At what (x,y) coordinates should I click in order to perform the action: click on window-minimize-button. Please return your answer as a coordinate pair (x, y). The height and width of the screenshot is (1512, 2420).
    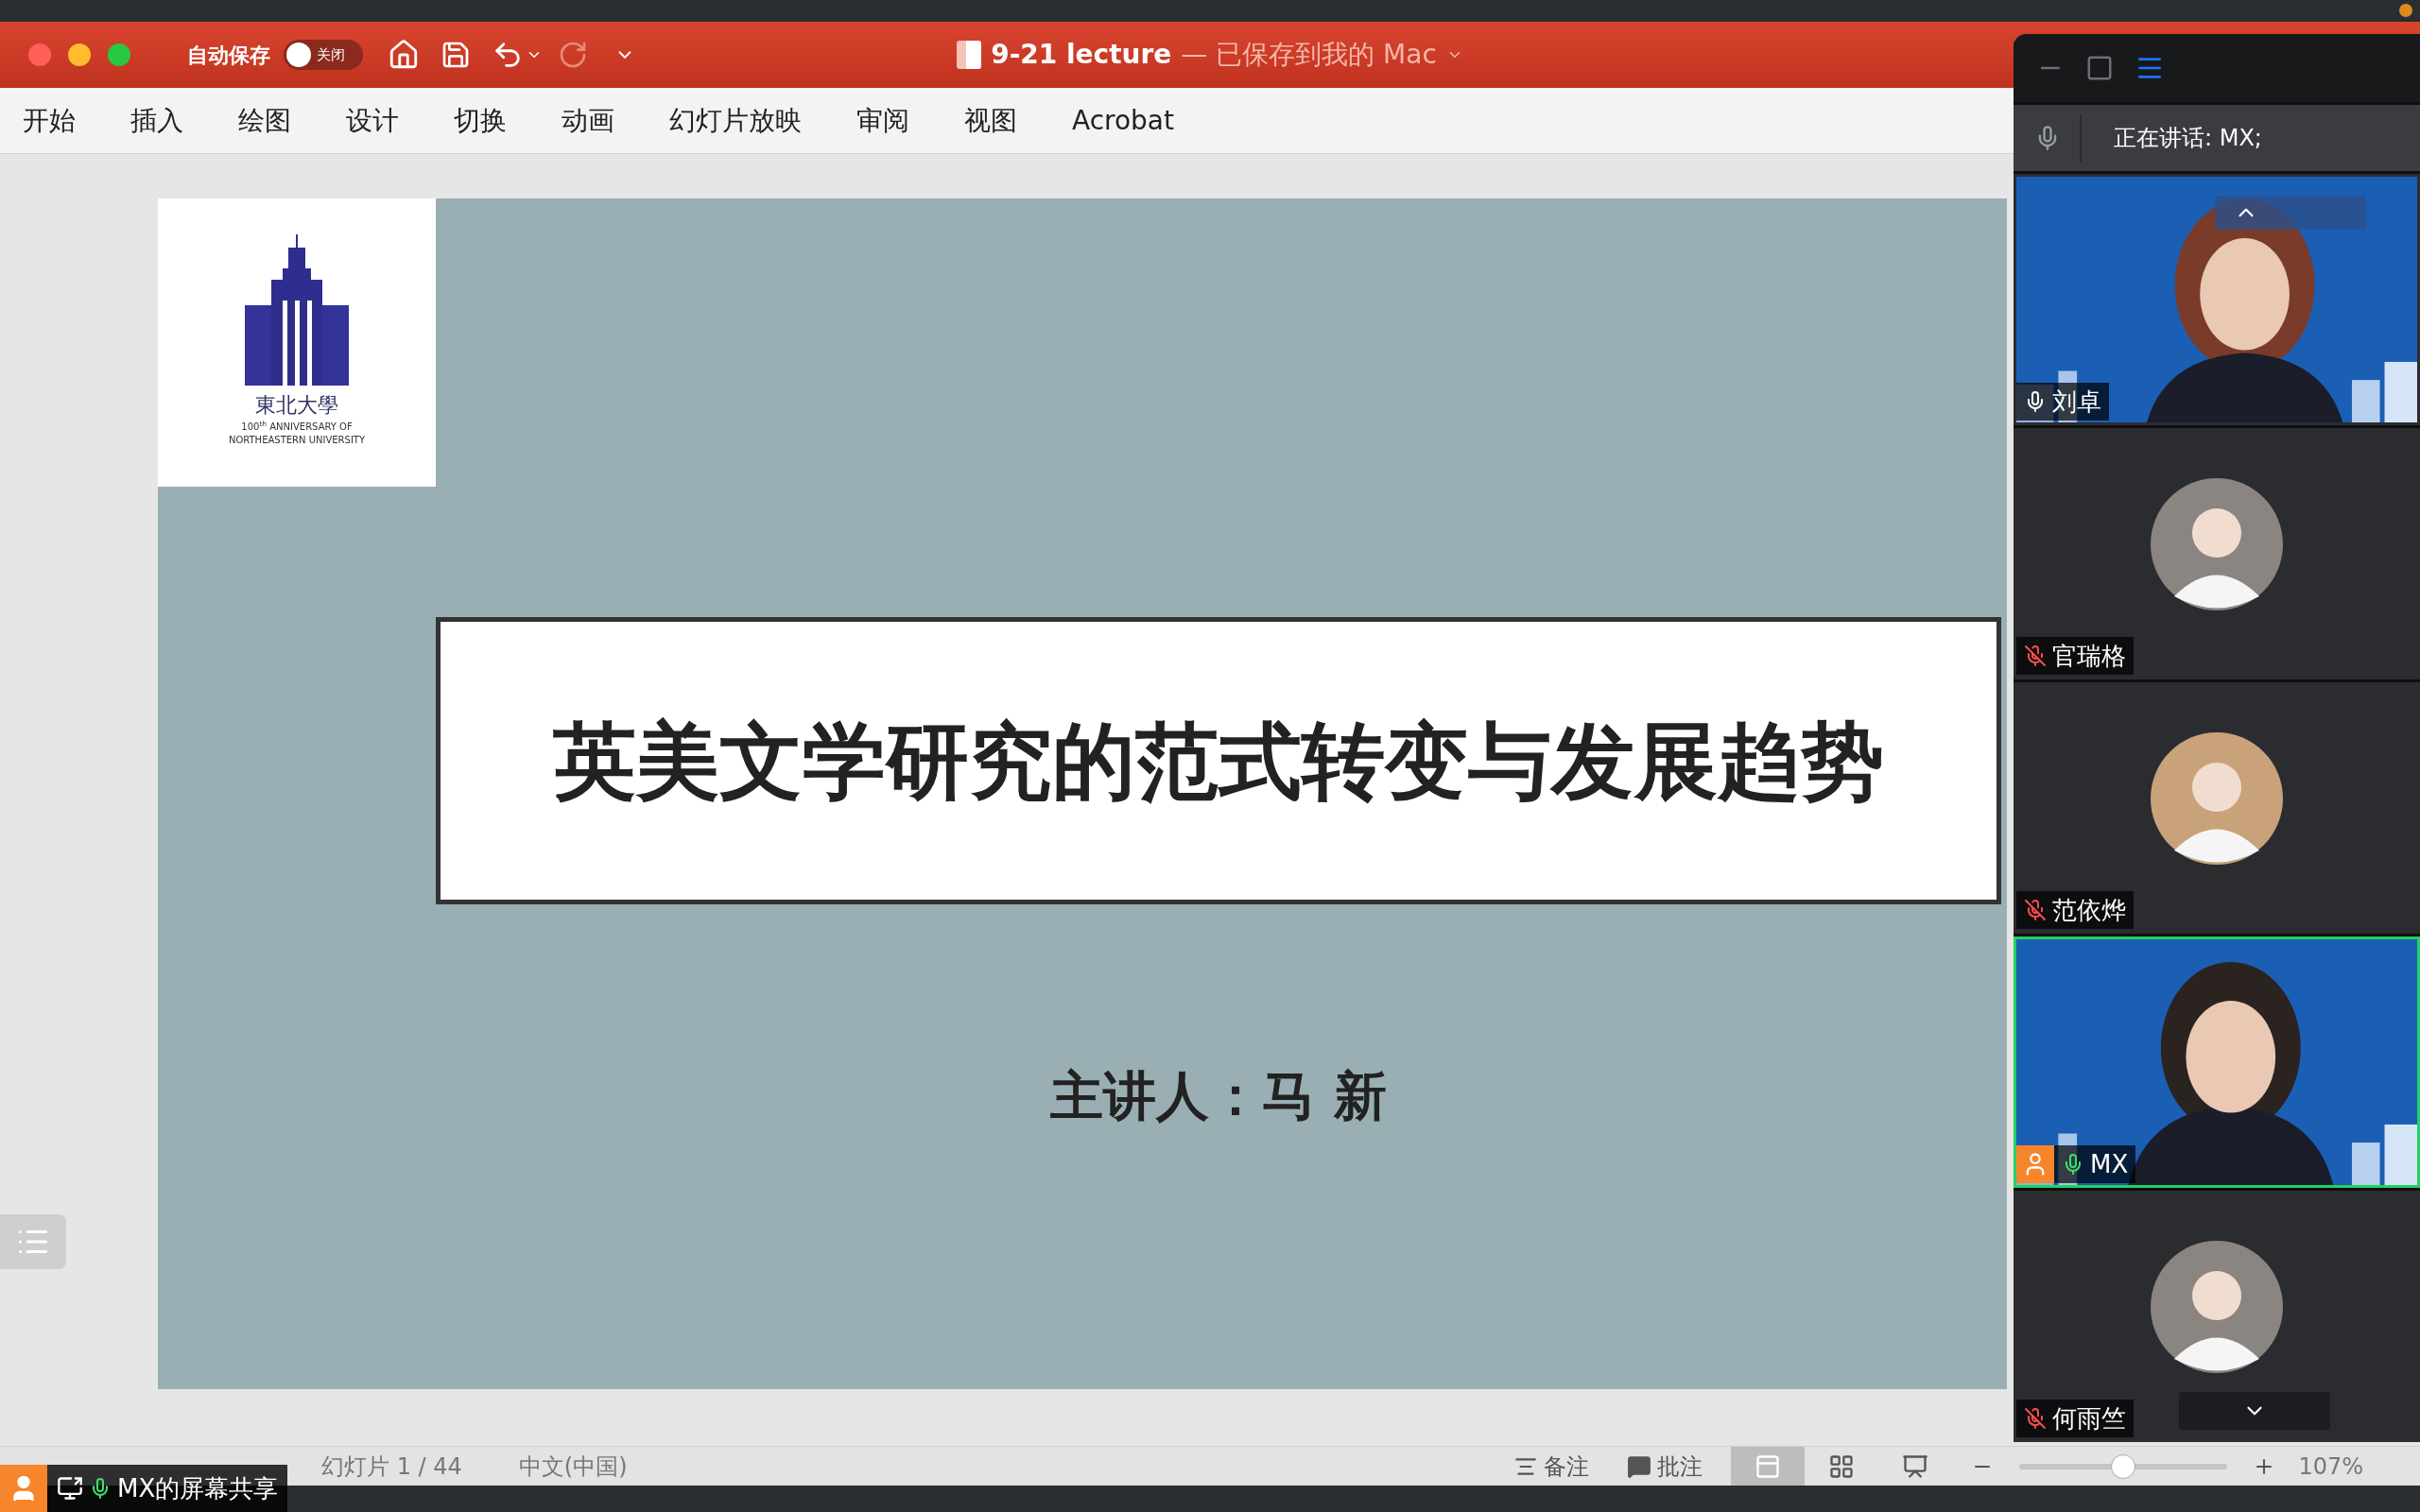
    Looking at the image, I should click on (79, 54).